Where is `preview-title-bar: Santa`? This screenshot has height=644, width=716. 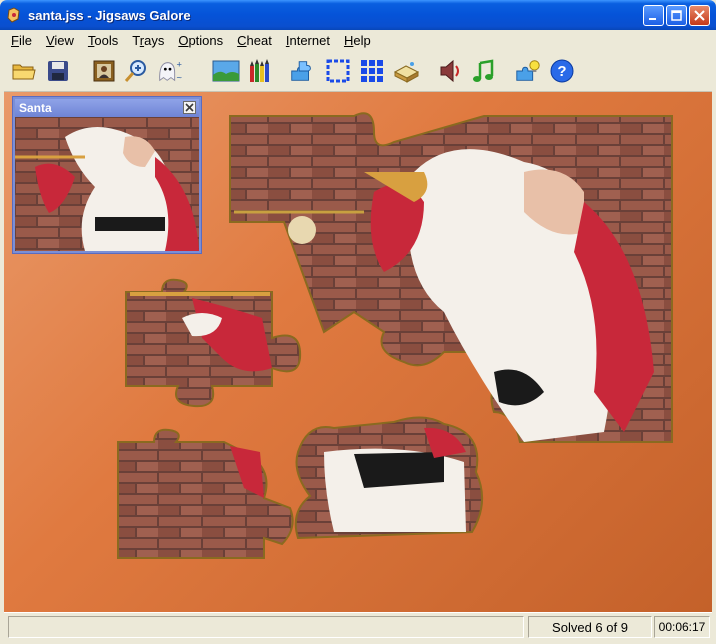 preview-title-bar: Santa is located at coordinates (107, 108).